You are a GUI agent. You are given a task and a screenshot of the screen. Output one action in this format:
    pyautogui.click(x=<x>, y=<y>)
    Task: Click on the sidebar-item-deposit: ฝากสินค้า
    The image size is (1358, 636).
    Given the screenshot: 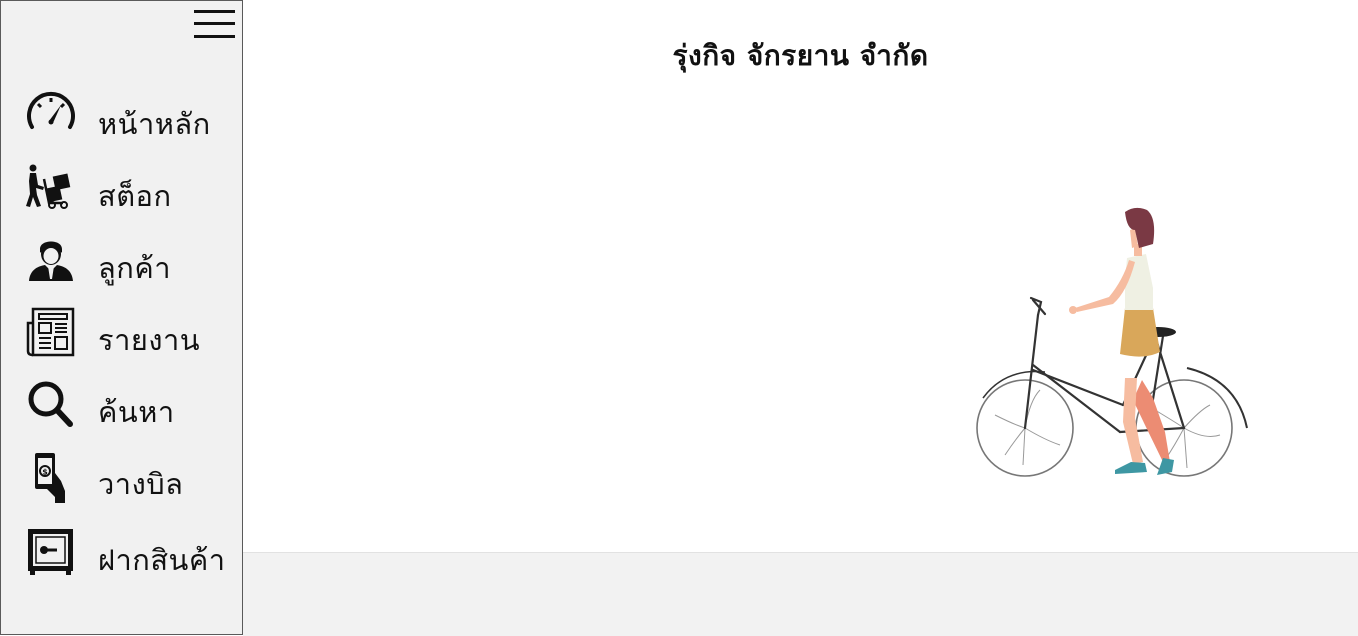 What is the action you would take?
    pyautogui.click(x=130, y=555)
    